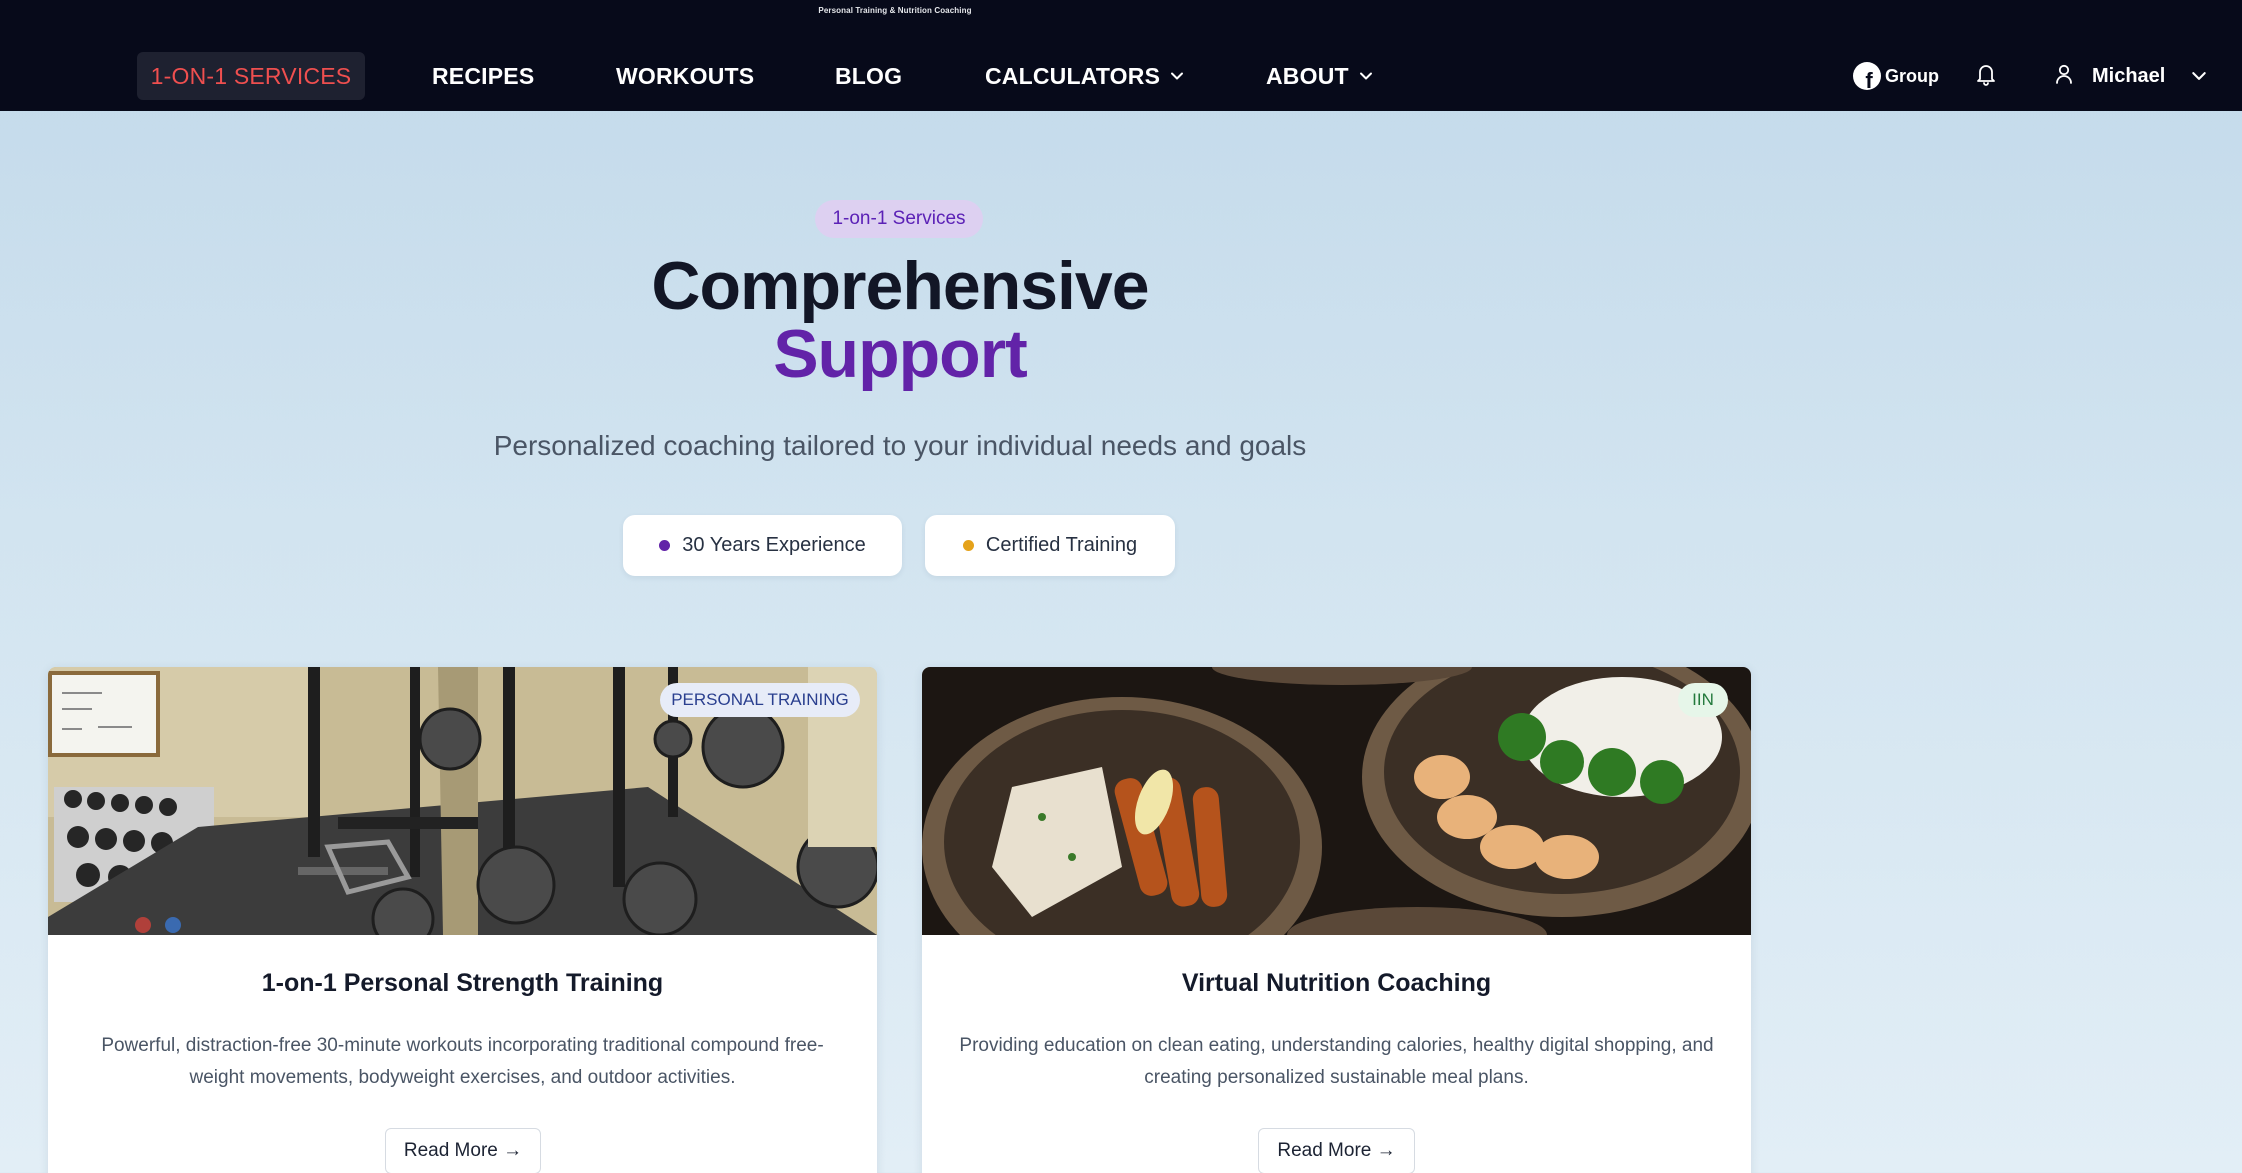  I want to click on nav-item-workouts: WORKOUTS, so click(685, 76).